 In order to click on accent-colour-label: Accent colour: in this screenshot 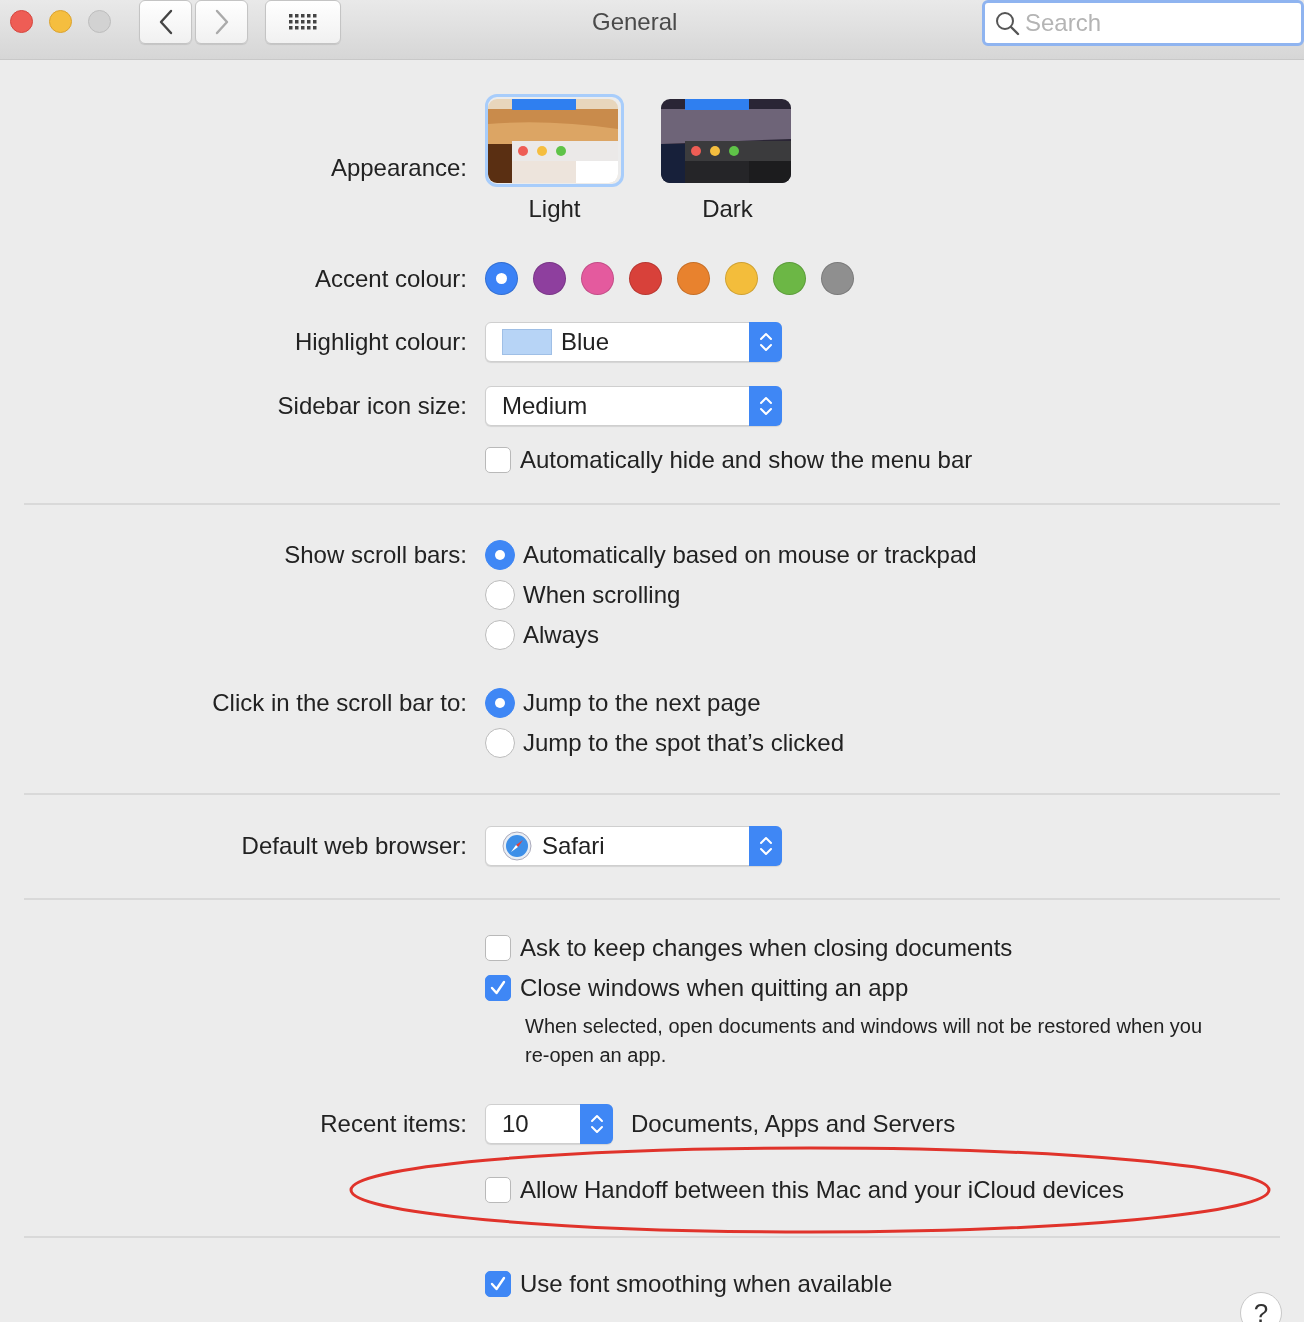, I will do `click(390, 278)`.